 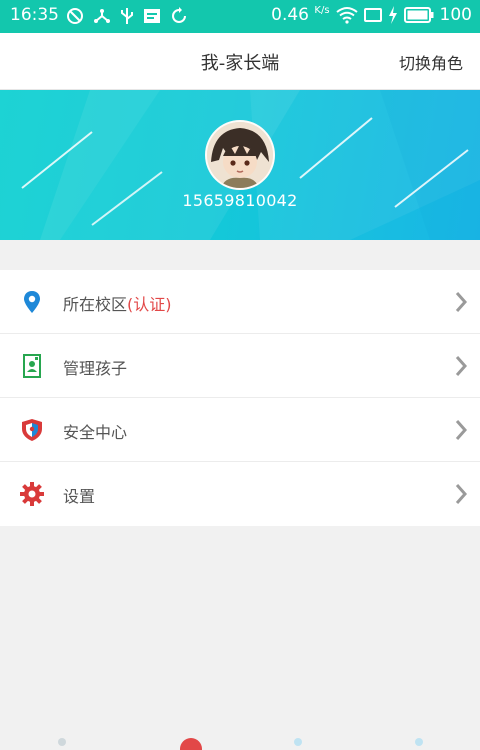 What do you see at coordinates (152, 16) in the screenshot?
I see `notification-icon` at bounding box center [152, 16].